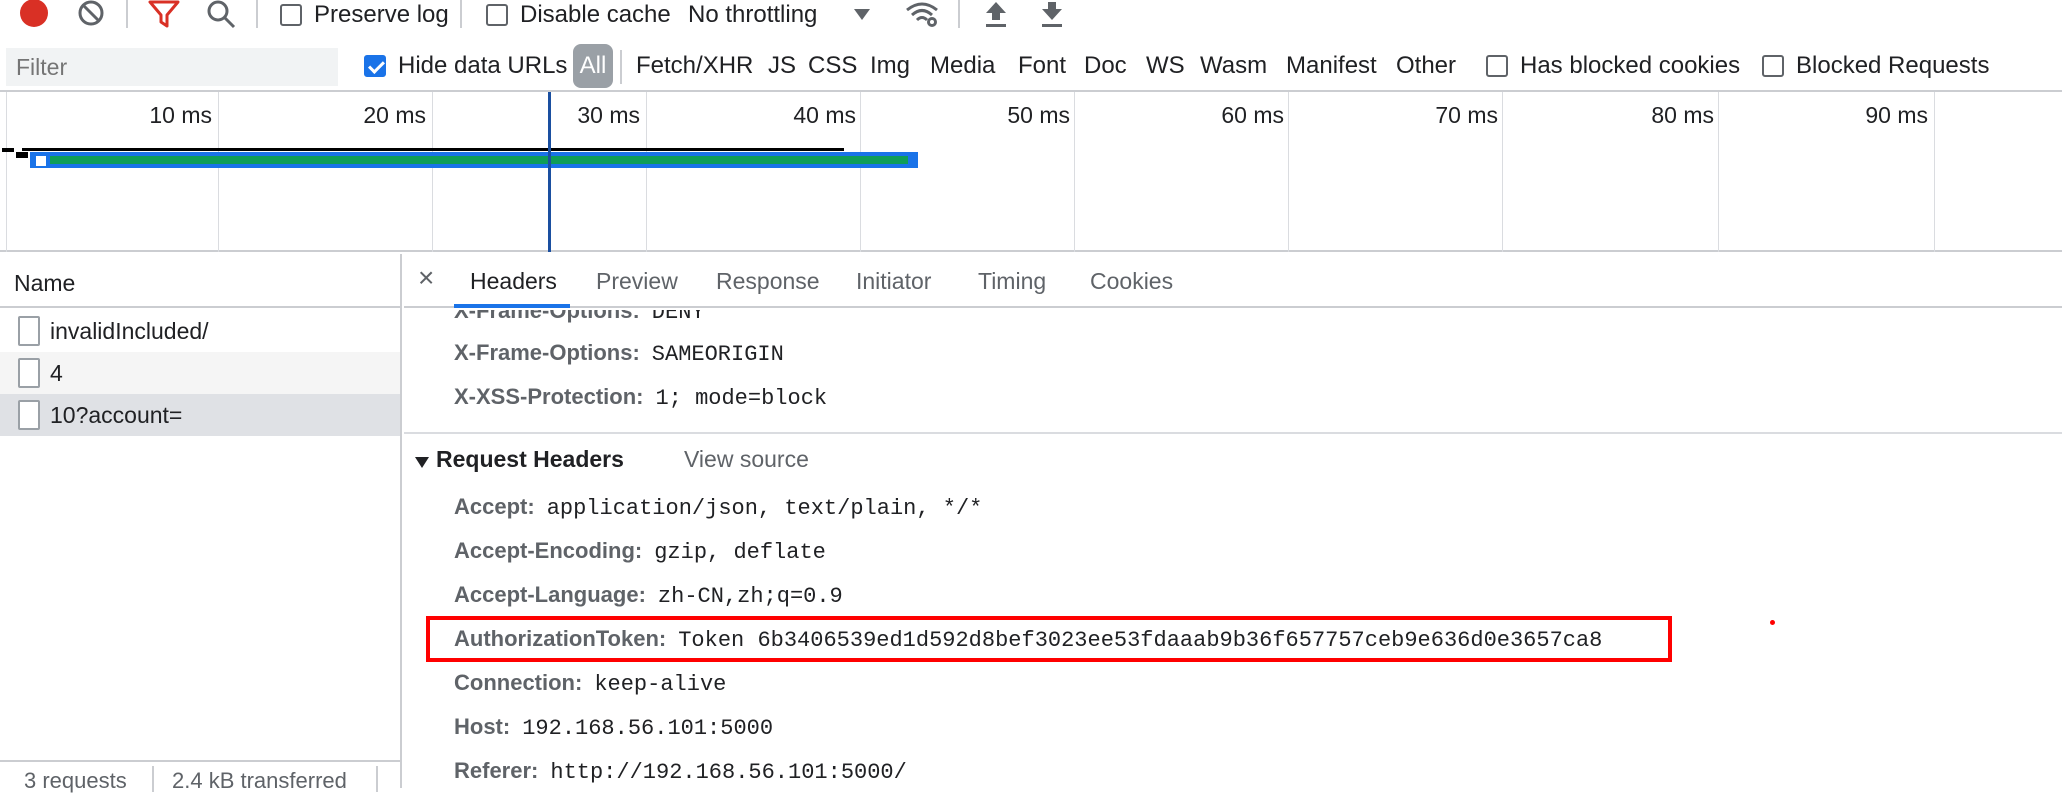  I want to click on network-status-bar: 3 requests 2.4 kB transferred, so click(200, 776).